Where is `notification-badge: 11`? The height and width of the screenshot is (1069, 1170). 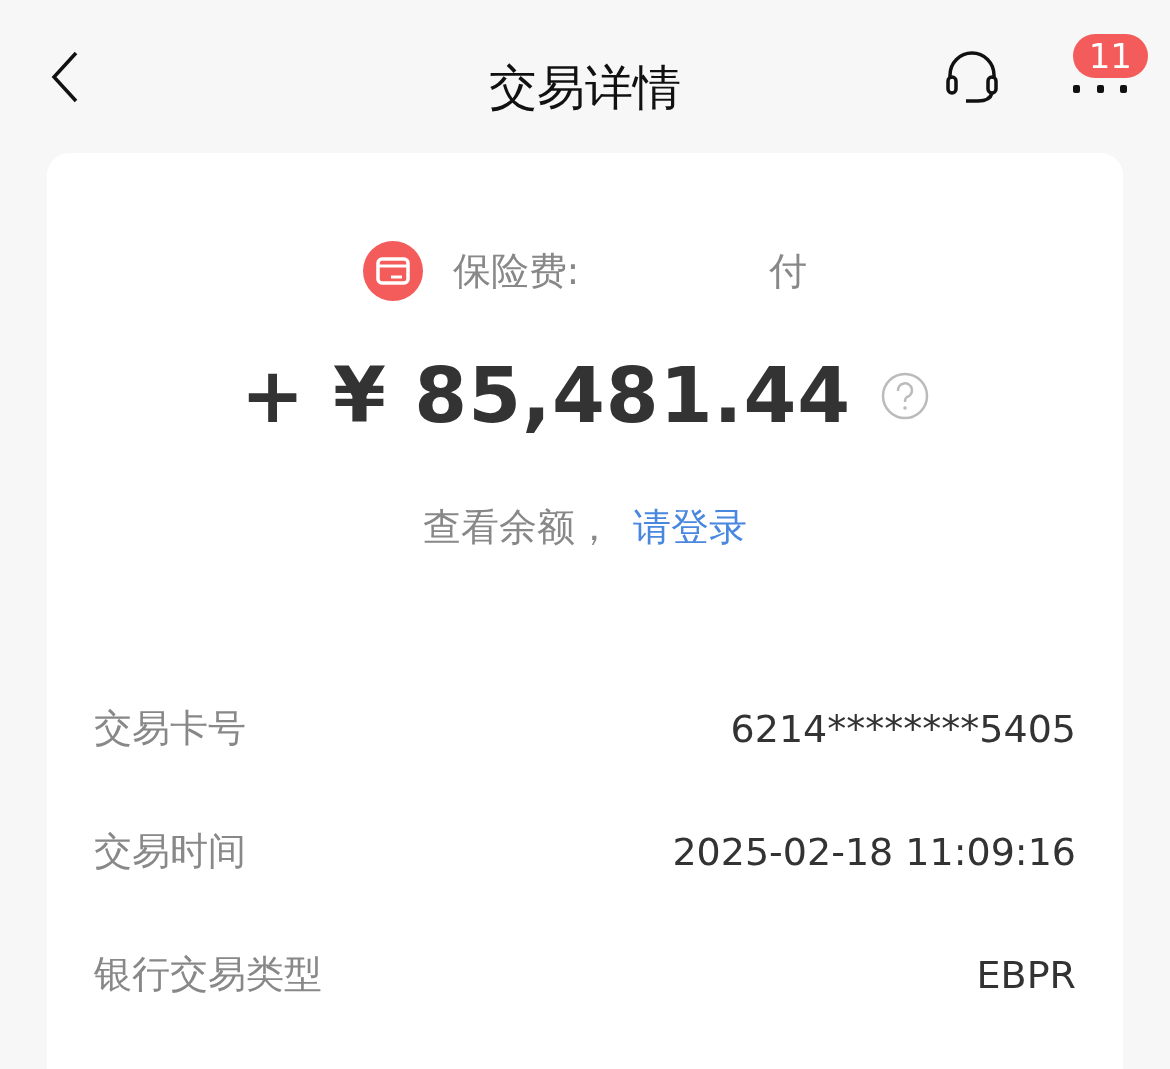 notification-badge: 11 is located at coordinates (1110, 56).